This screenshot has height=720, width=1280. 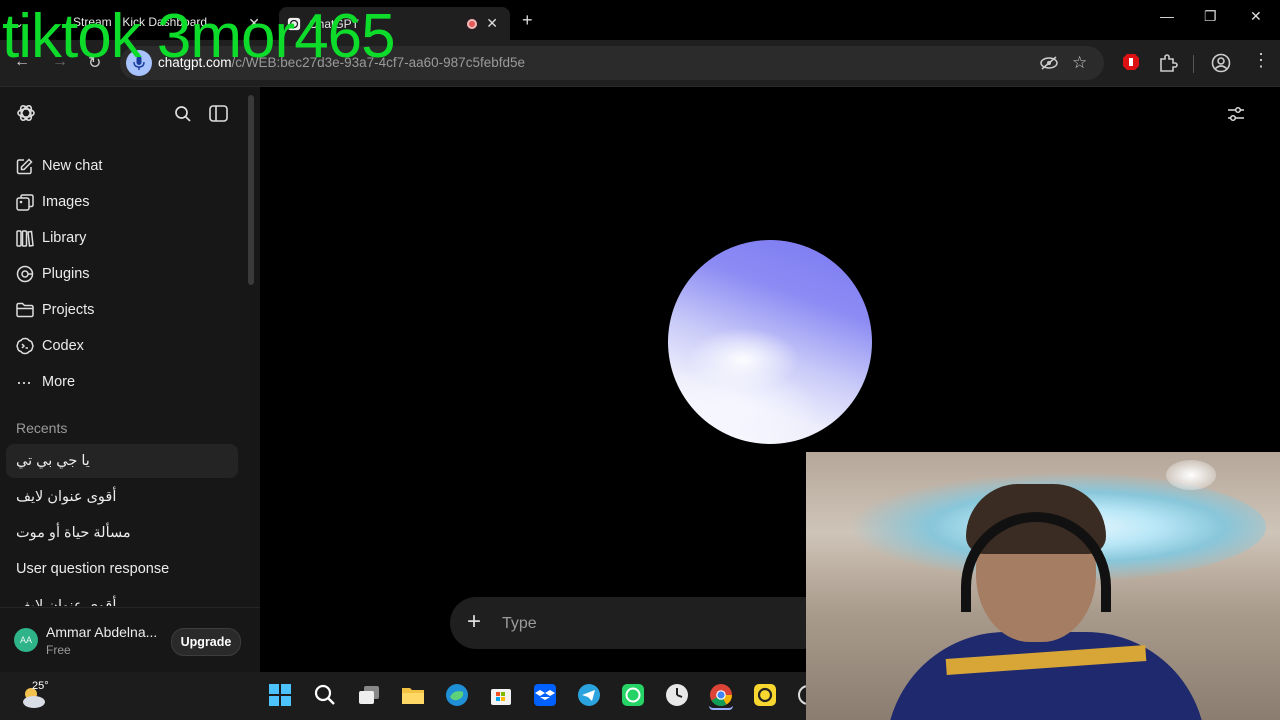 I want to click on recent-chat-item: يا جي بي تي, so click(x=122, y=461).